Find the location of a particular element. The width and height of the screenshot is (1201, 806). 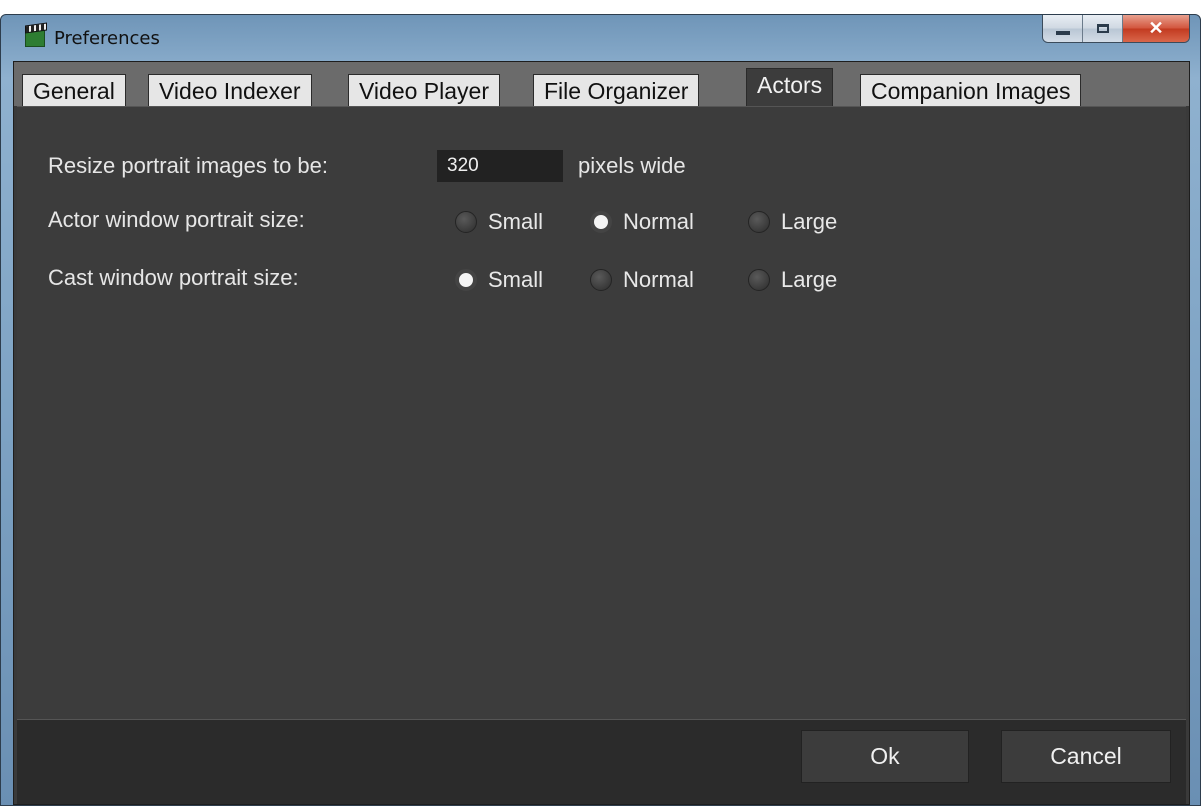

maximize-icon is located at coordinates (1102, 28).